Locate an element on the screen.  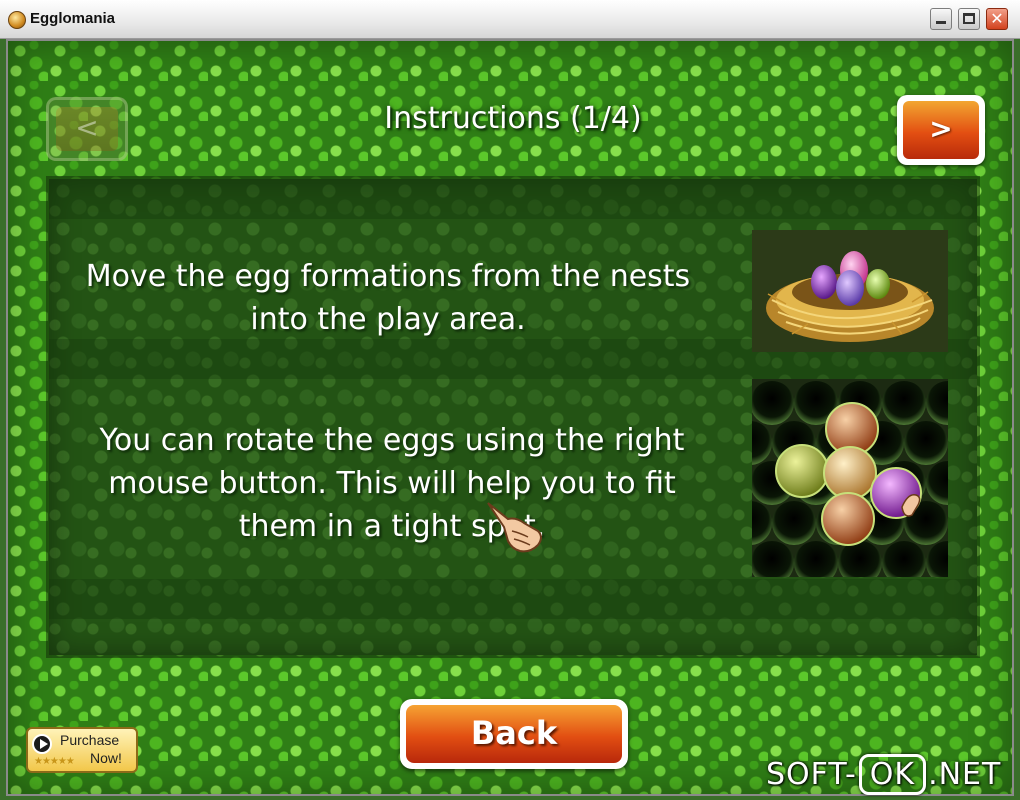
close-button: ✕ is located at coordinates (997, 19).